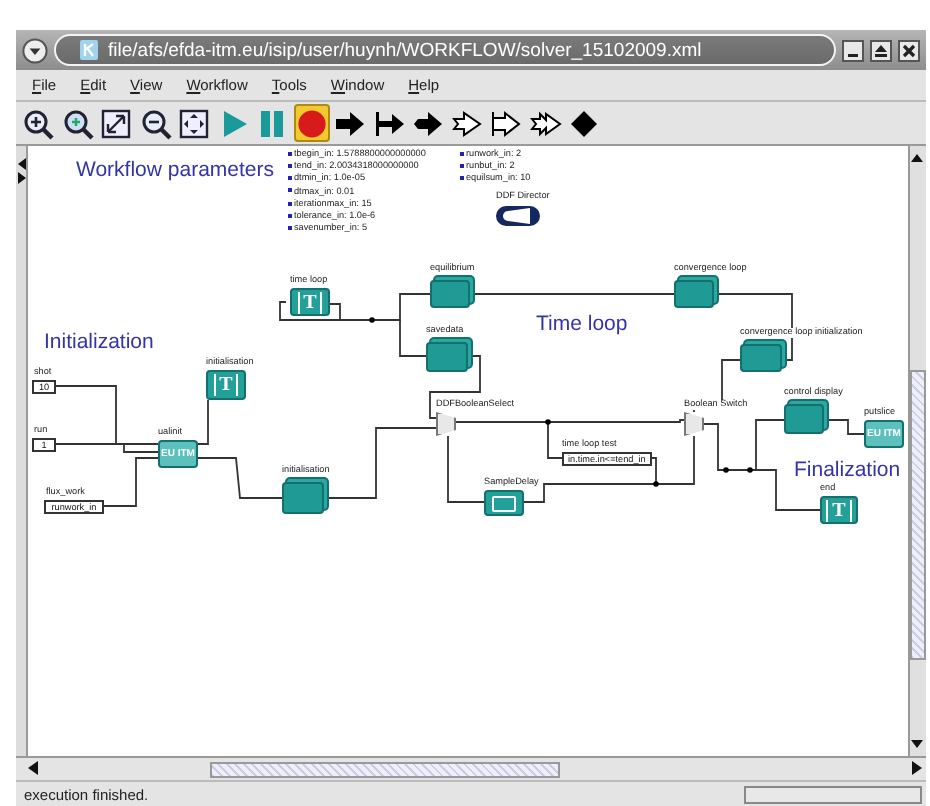 This screenshot has height=806, width=930. I want to click on zoom-reset-icon, so click(77, 123).